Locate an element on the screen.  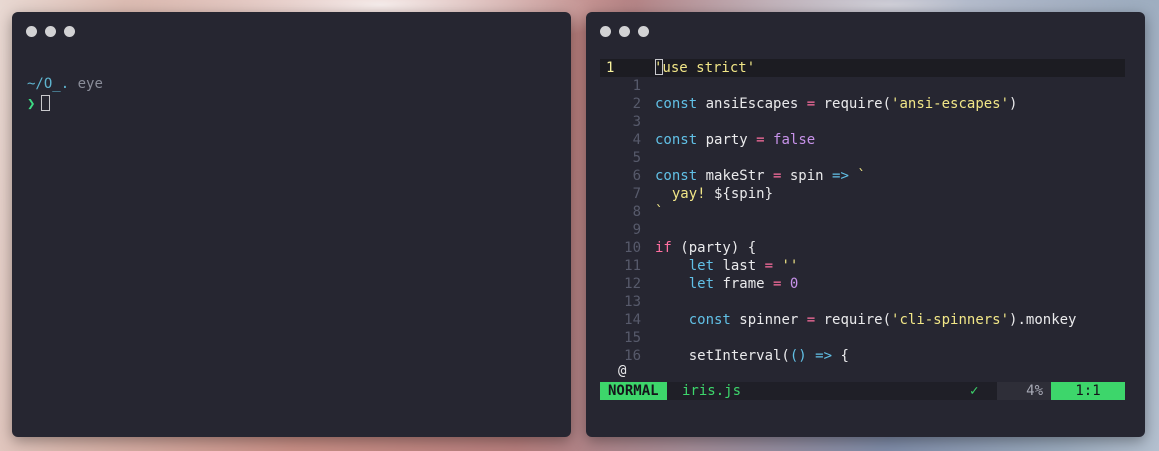
code-token: false is located at coordinates (794, 140).